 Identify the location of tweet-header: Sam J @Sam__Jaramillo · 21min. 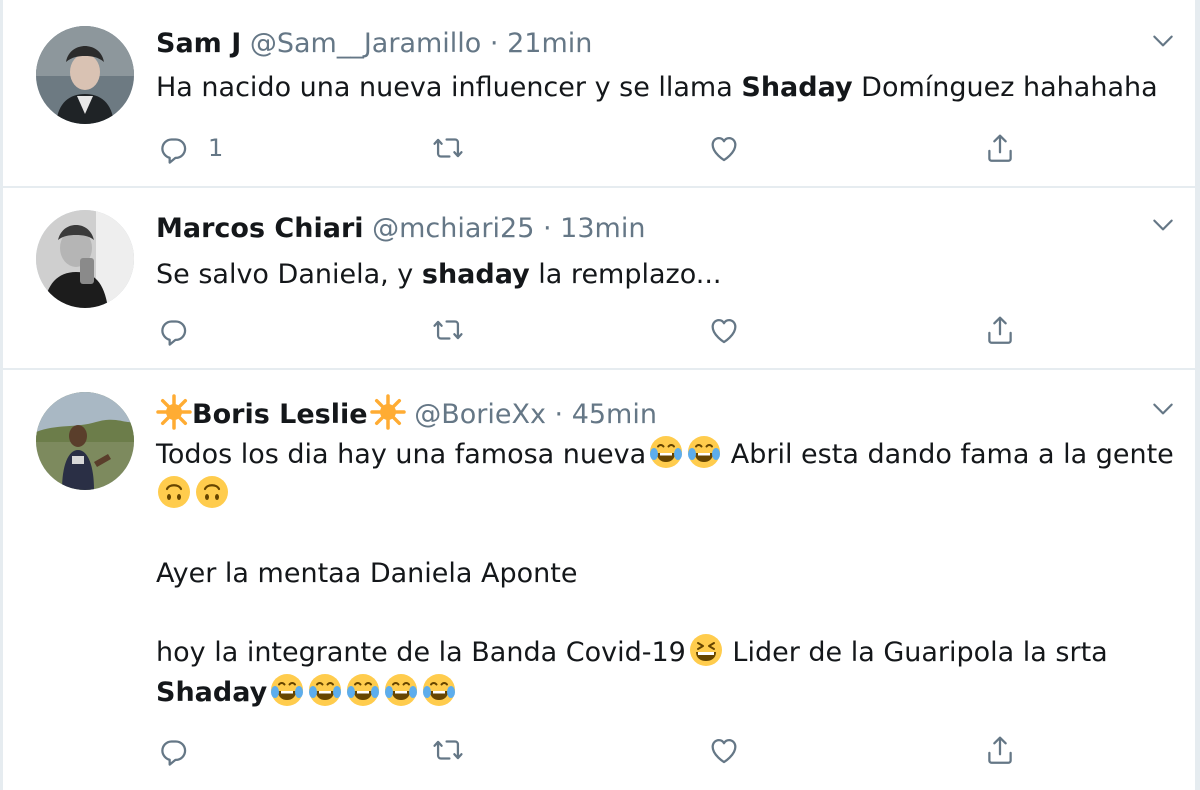
(374, 44).